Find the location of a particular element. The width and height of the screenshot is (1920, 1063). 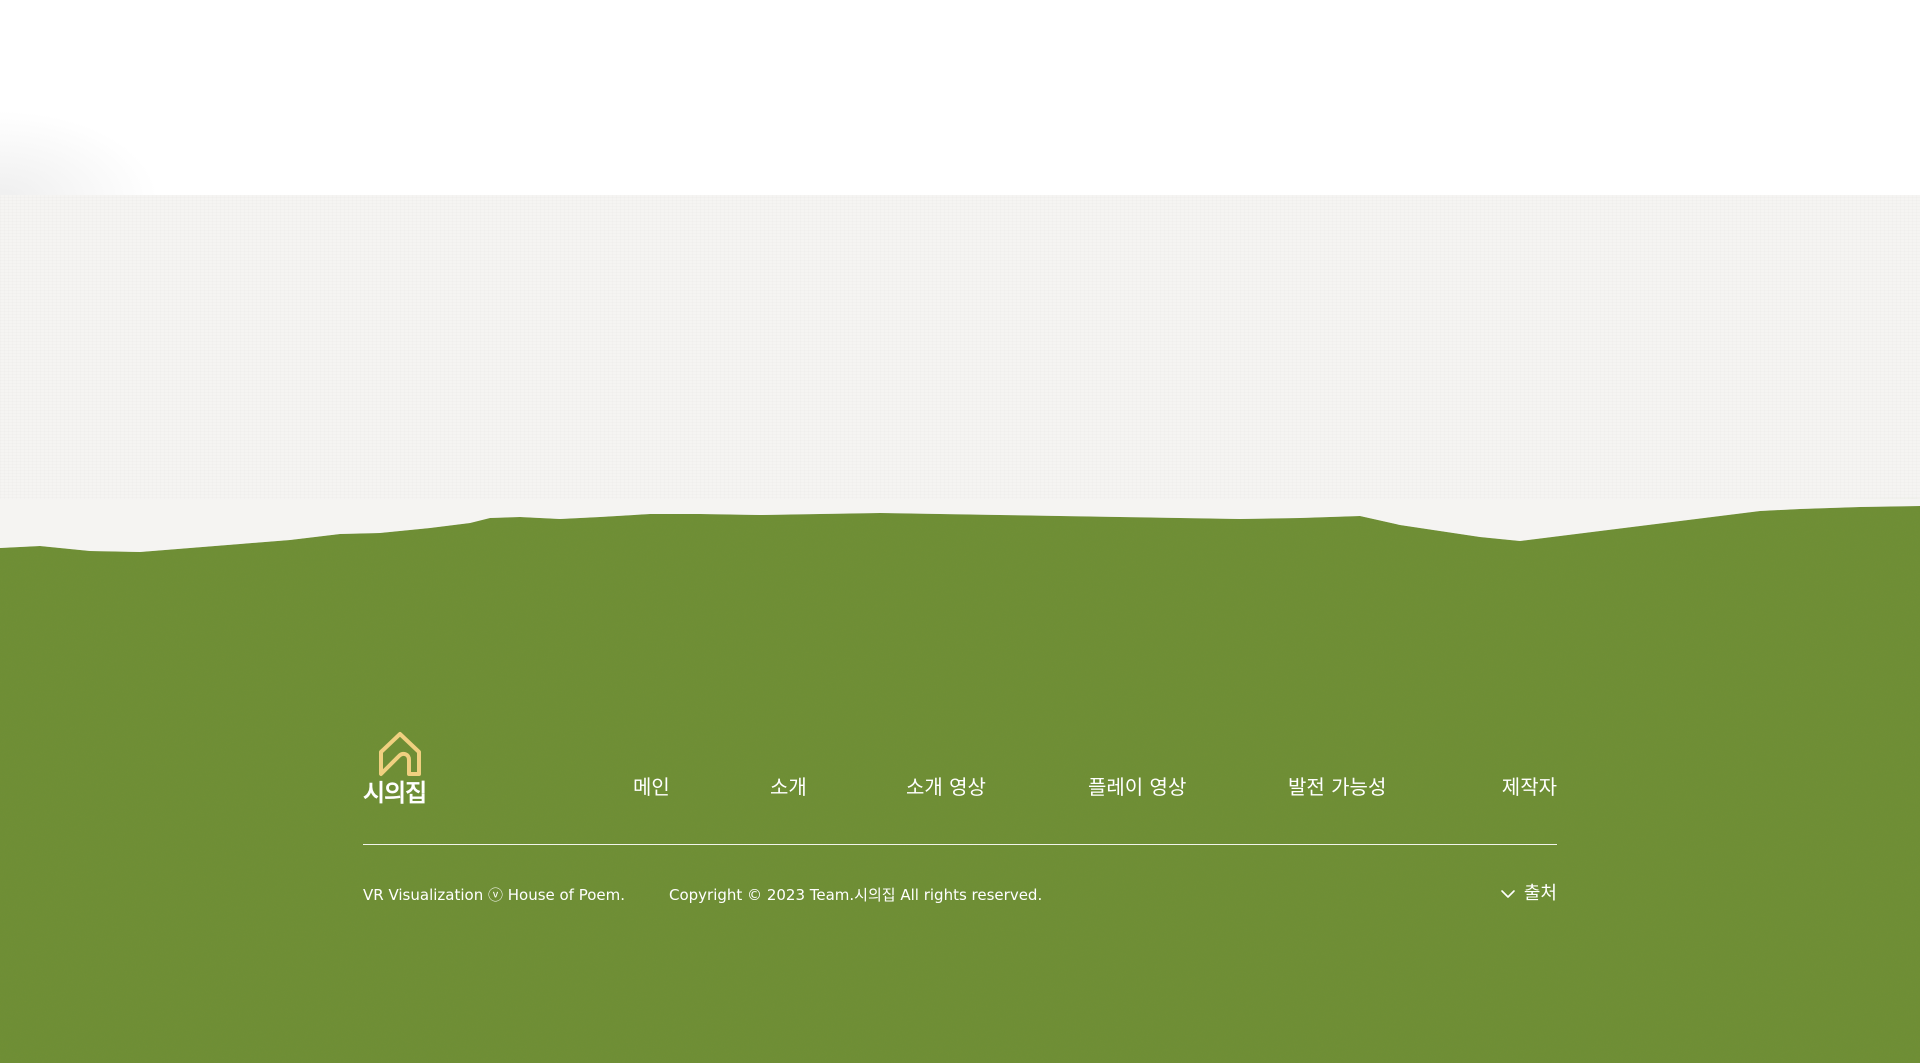

source-toggle-button: 출처 is located at coordinates (1528, 894).